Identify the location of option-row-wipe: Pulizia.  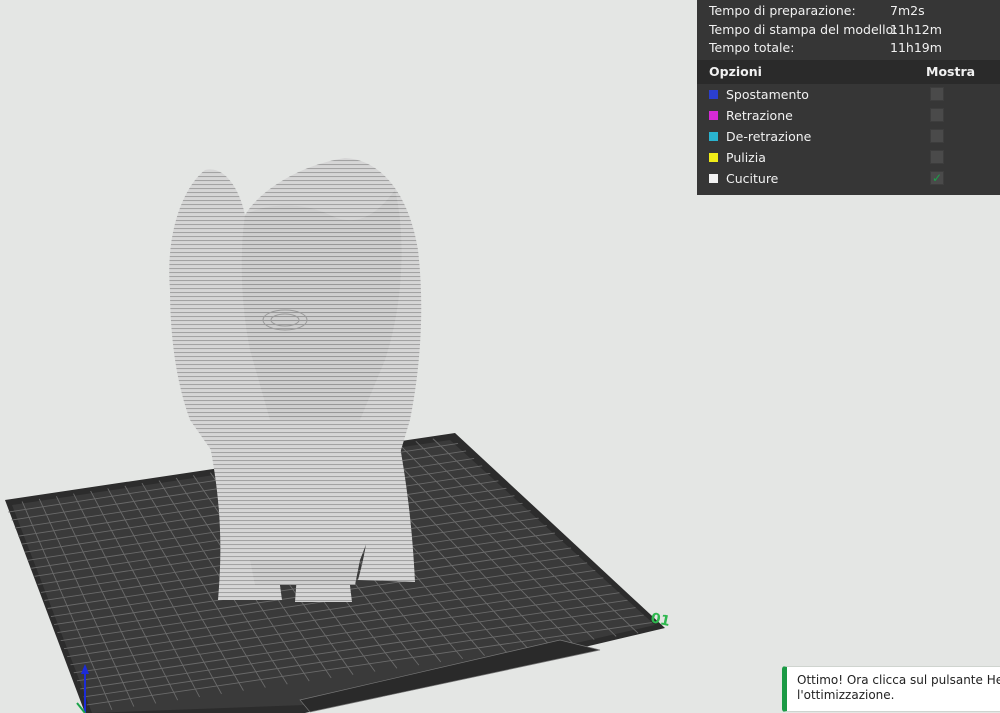
(848, 157).